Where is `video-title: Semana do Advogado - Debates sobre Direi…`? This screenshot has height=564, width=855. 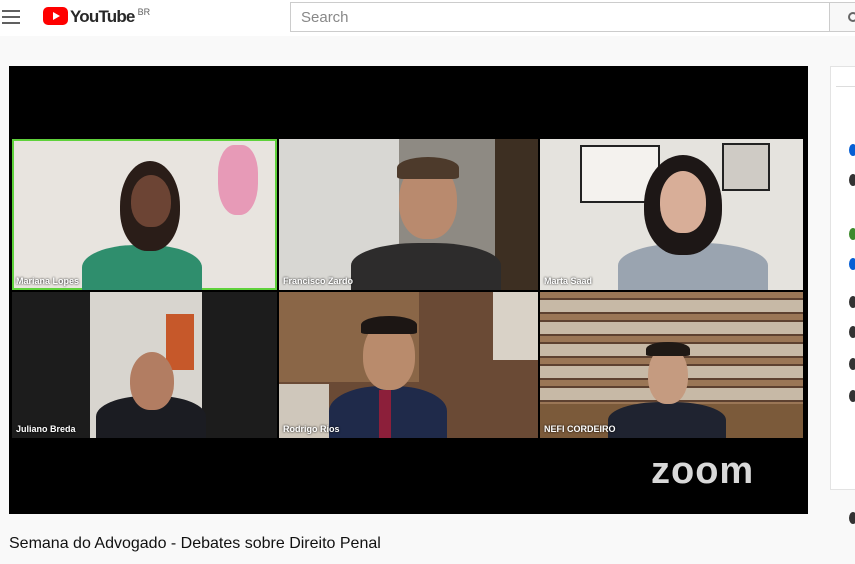
video-title: Semana do Advogado - Debates sobre Direi… is located at coordinates (195, 543).